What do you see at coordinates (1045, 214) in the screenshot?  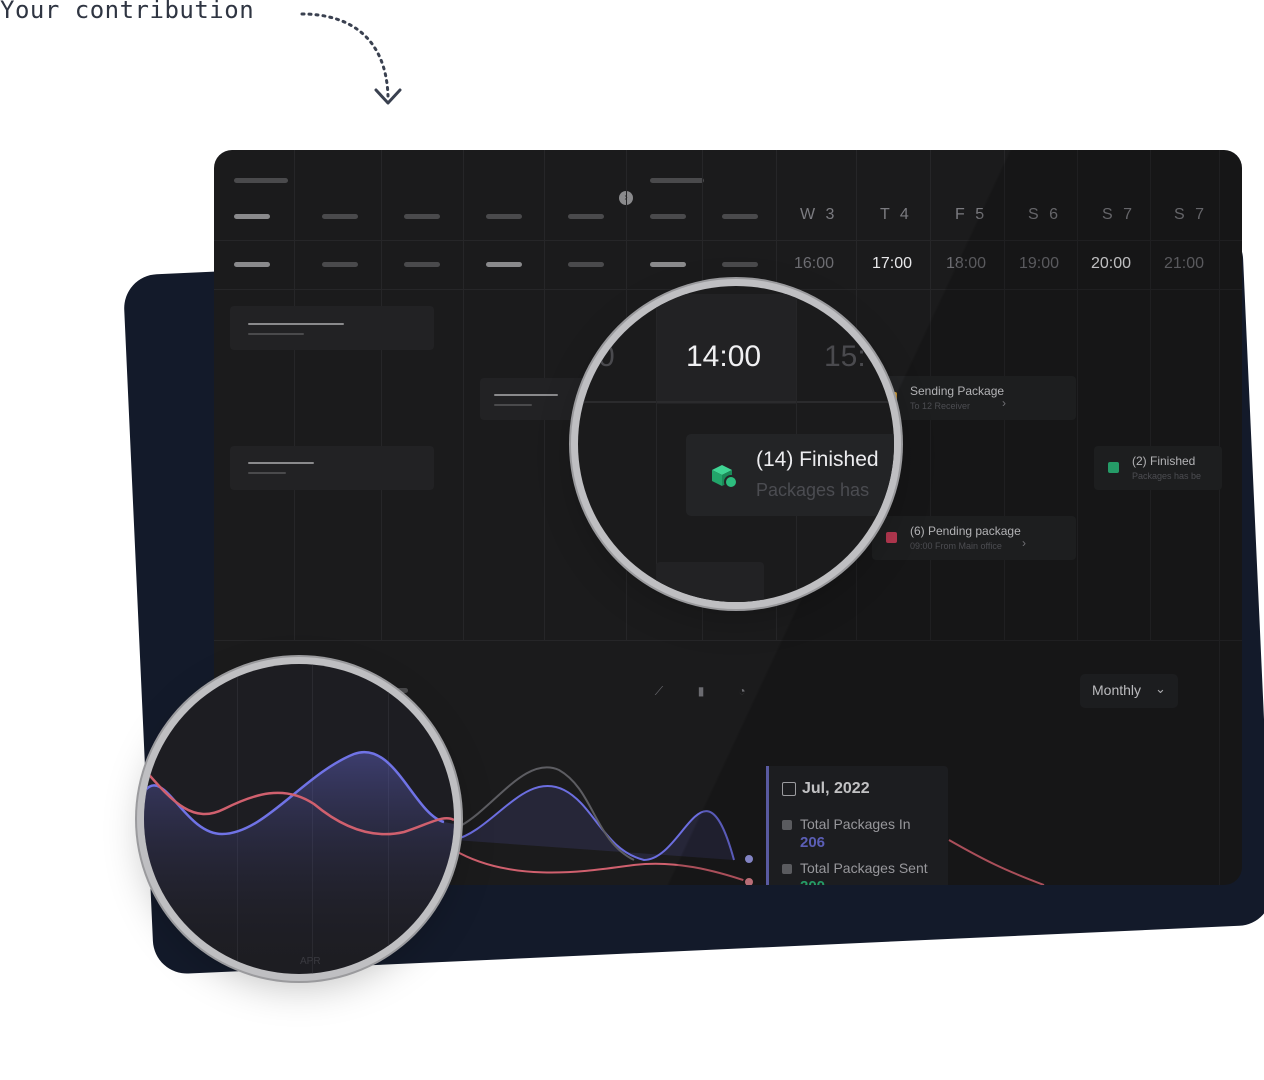 I see `day-header: S 6` at bounding box center [1045, 214].